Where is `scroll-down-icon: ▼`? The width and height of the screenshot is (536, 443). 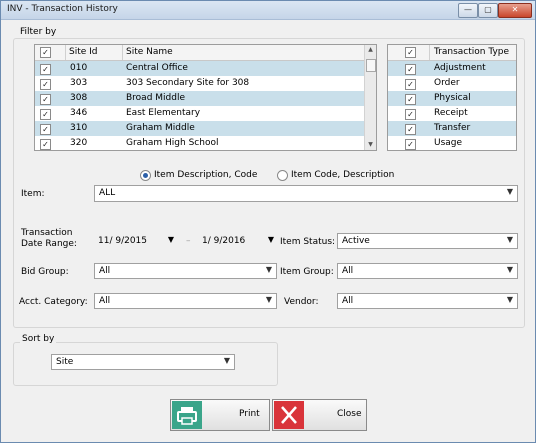 scroll-down-icon: ▼ is located at coordinates (370, 145).